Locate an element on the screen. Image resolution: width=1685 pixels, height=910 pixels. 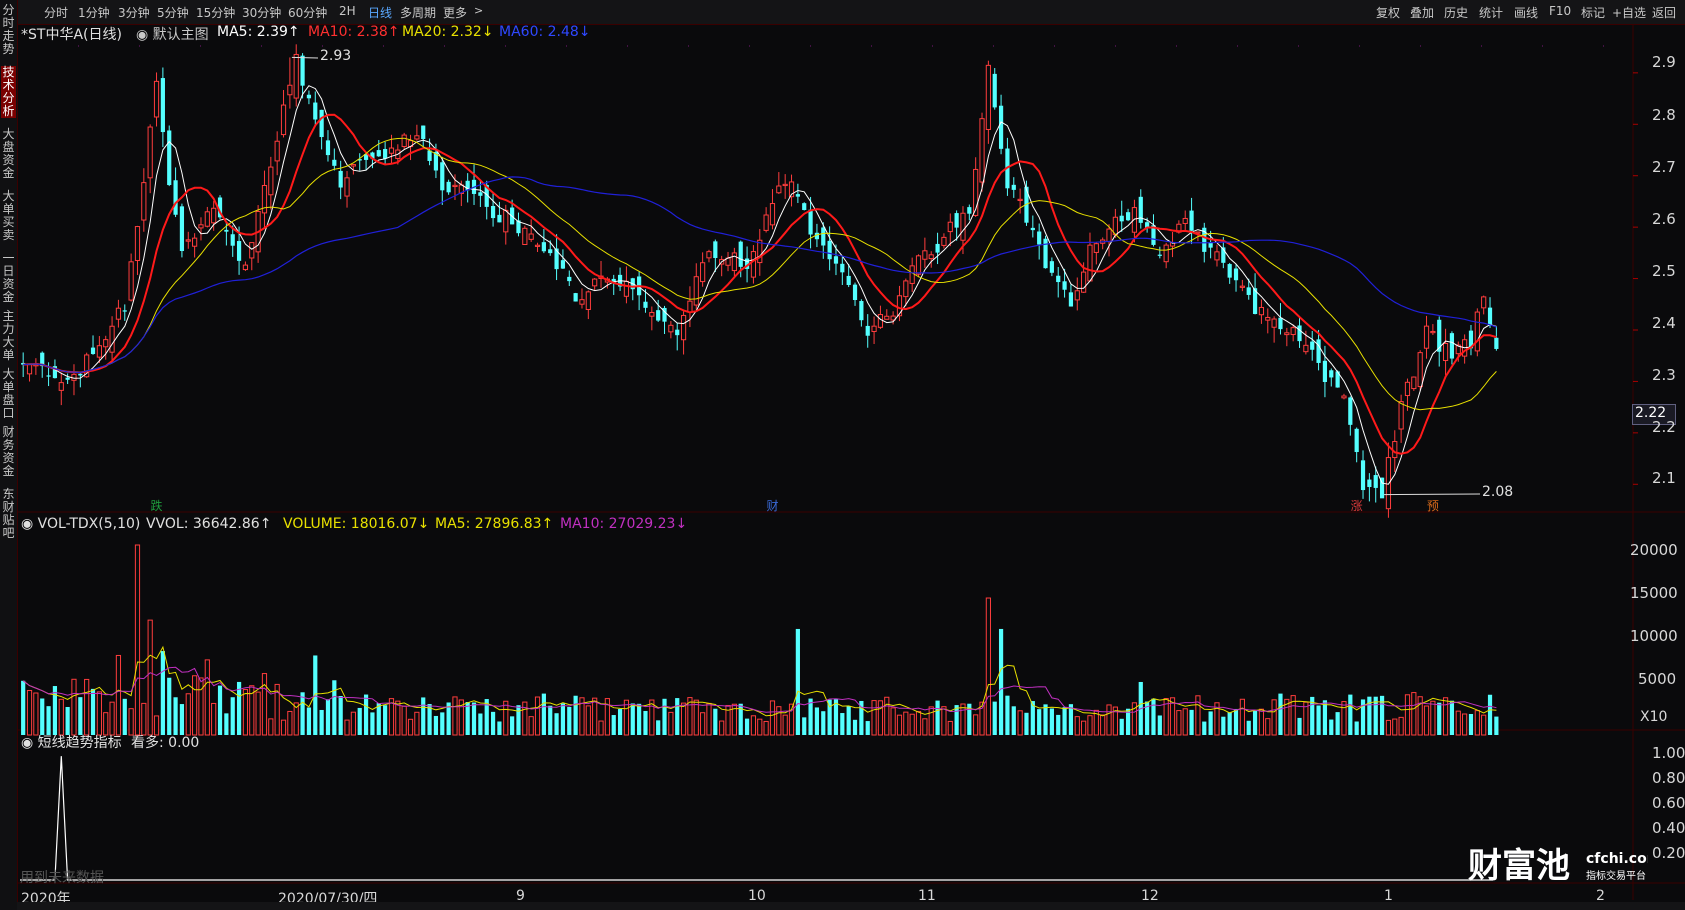
fuquan-button: 复权 is located at coordinates (1388, 12).